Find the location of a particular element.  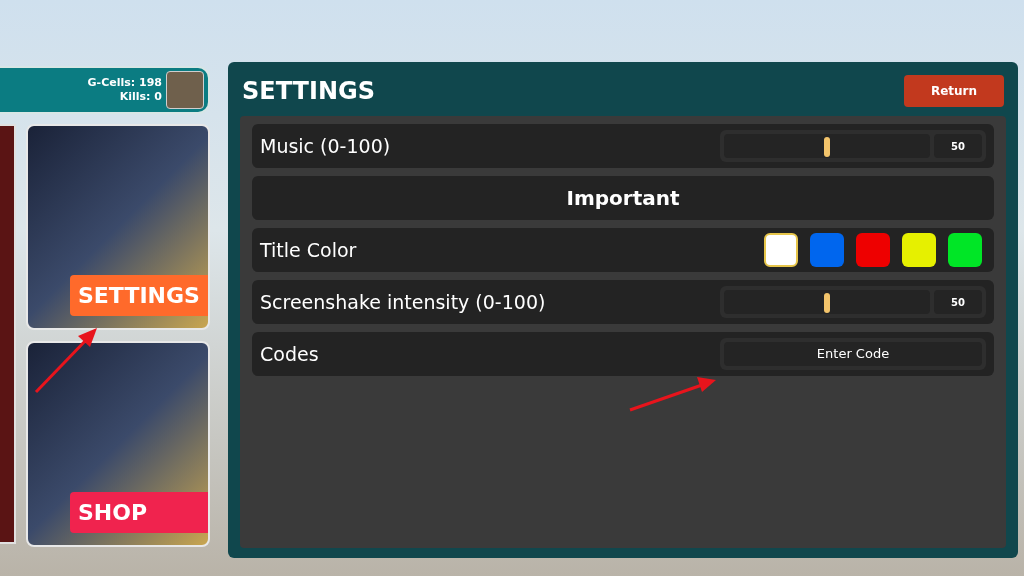

window-title: SETTINGS is located at coordinates (308, 91).